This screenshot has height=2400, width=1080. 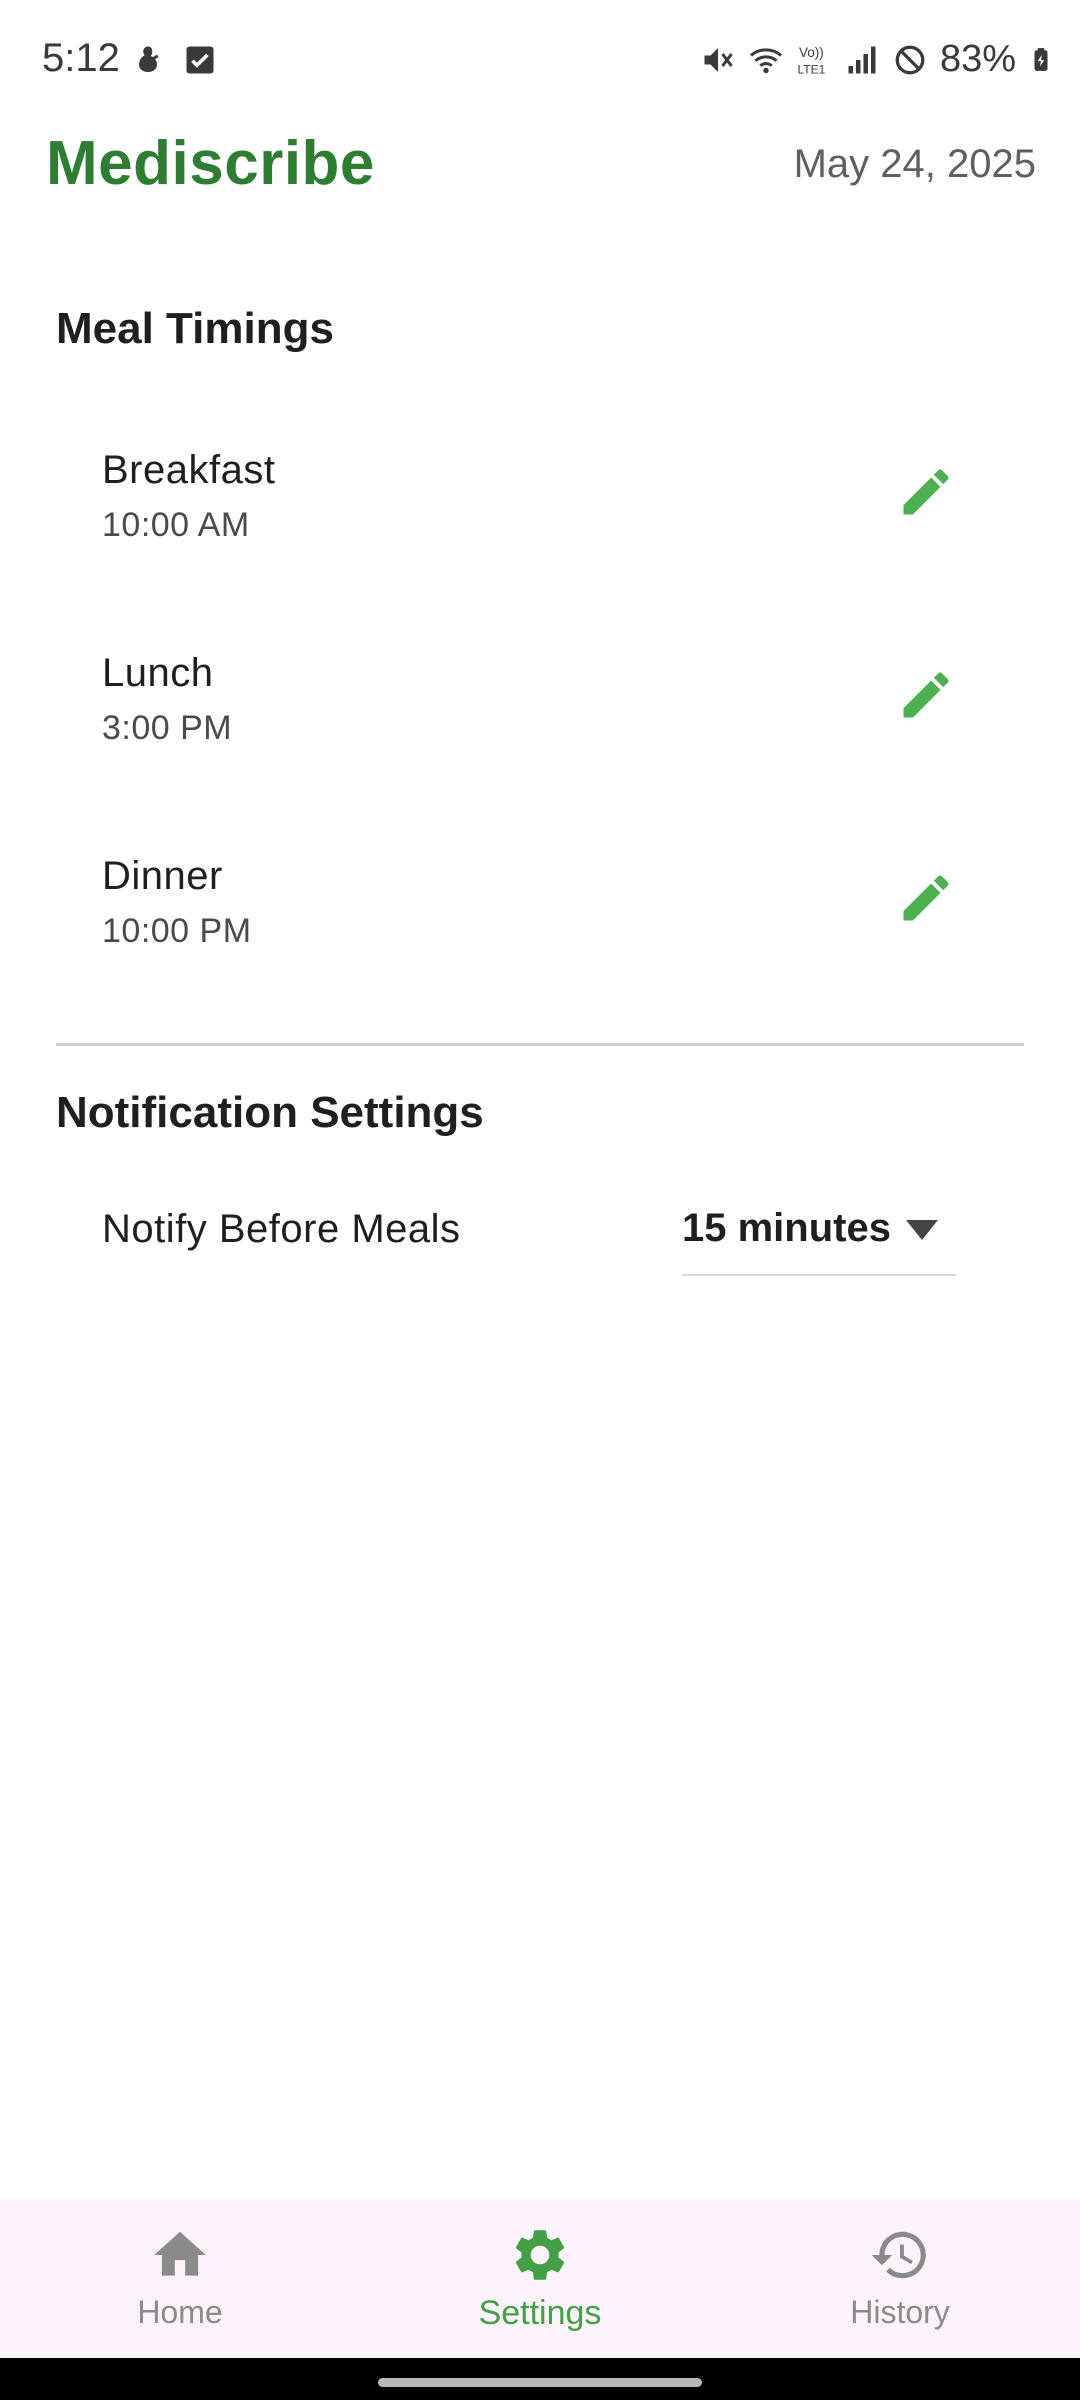 What do you see at coordinates (162, 876) in the screenshot?
I see `meal-name: Dinner` at bounding box center [162, 876].